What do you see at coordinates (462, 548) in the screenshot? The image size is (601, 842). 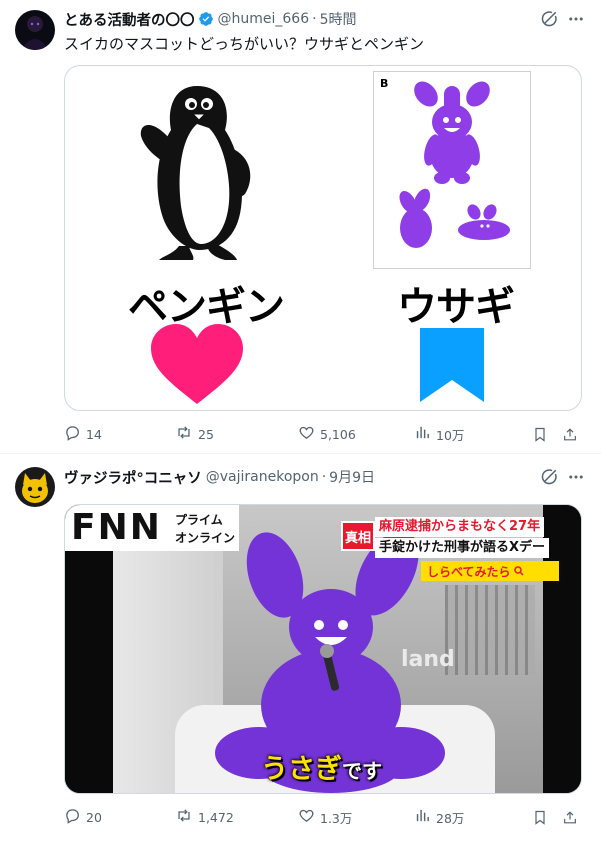 I see `headline-line-2: 手錠かけた刑事が語るXデー` at bounding box center [462, 548].